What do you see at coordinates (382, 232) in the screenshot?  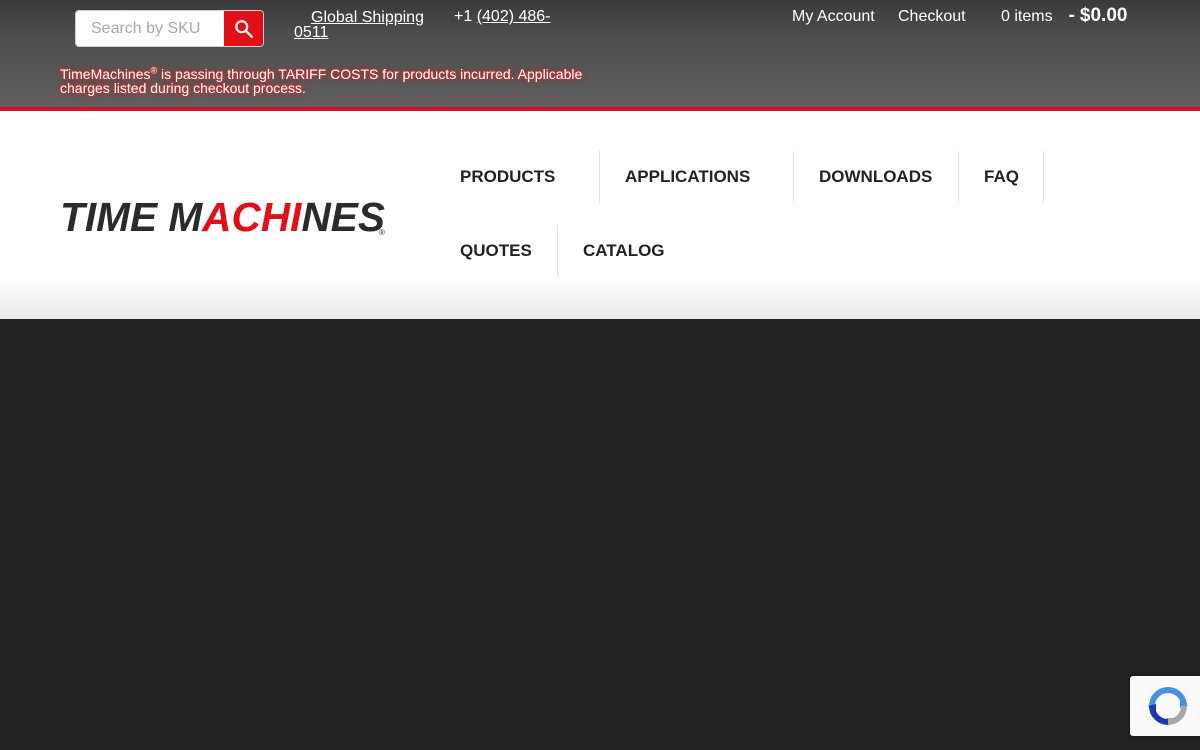 I see `logo-registered-mark: ®` at bounding box center [382, 232].